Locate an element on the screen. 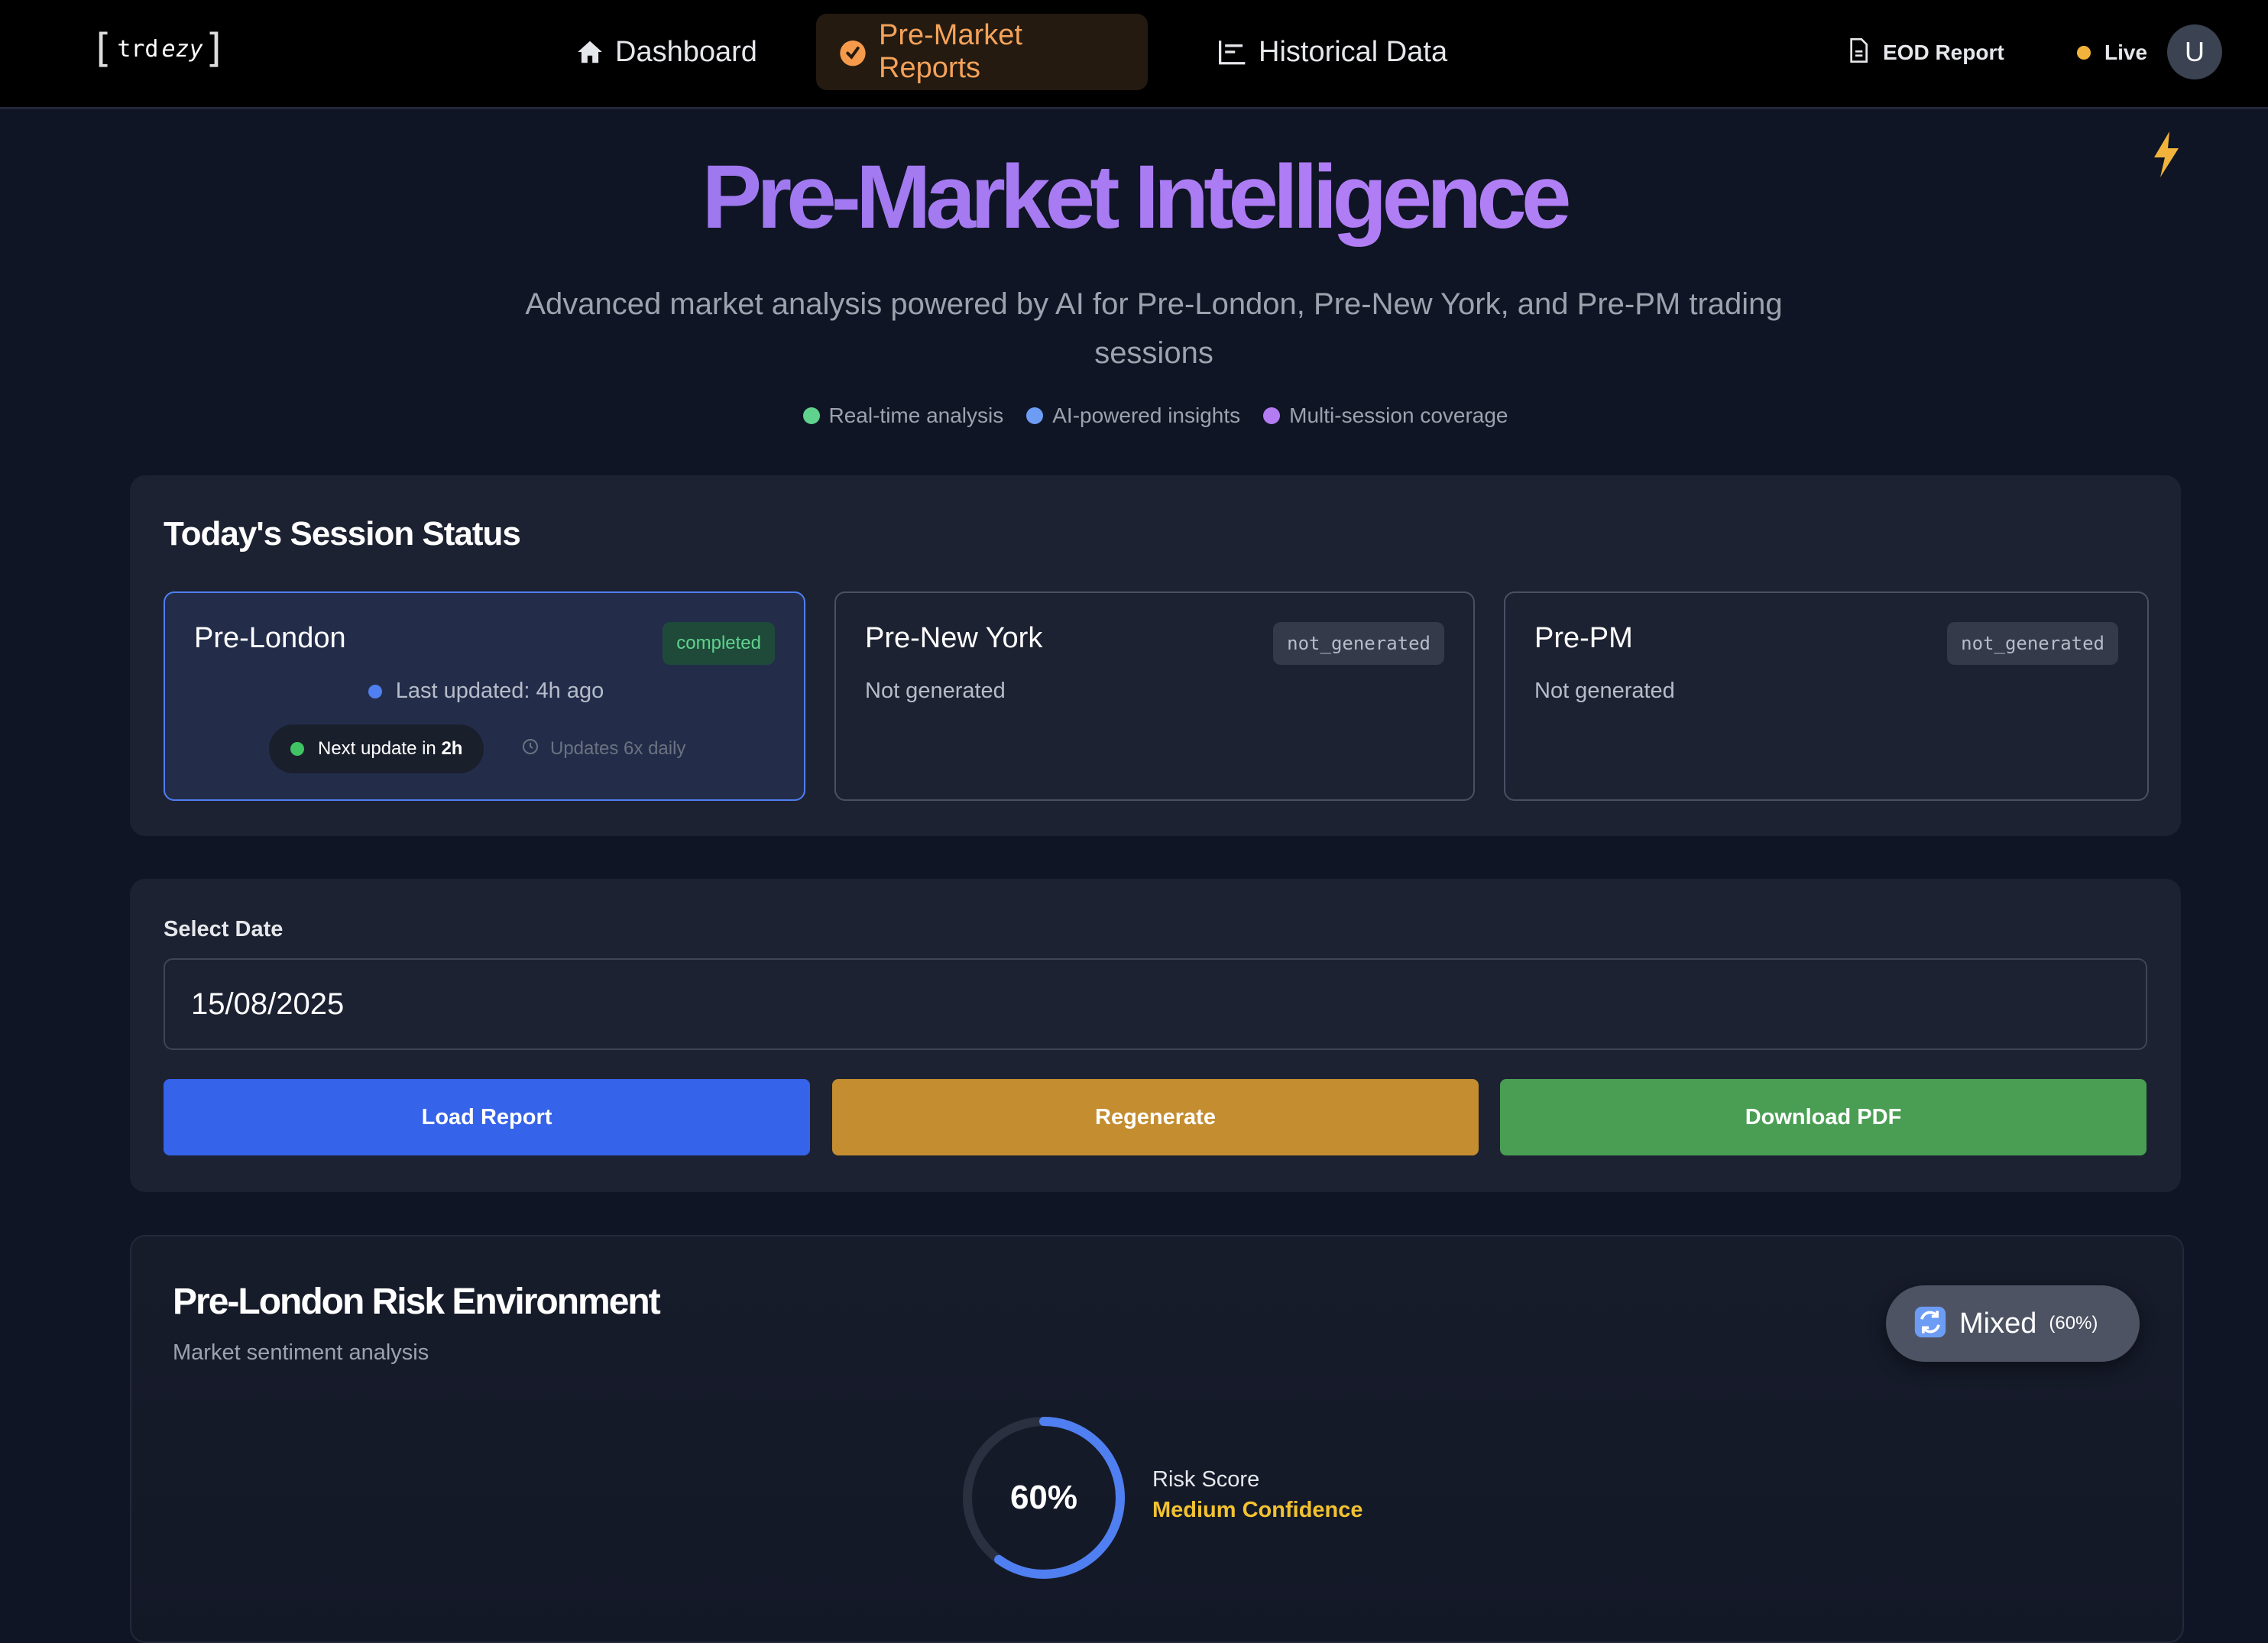  chart-icon is located at coordinates (1233, 52).